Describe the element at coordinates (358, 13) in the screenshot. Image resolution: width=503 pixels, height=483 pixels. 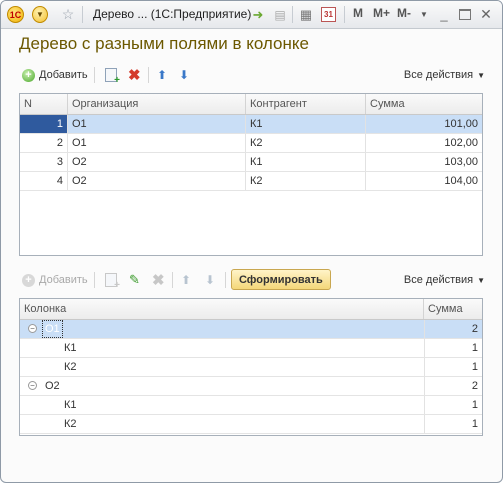
I see `memory-button: M` at that location.